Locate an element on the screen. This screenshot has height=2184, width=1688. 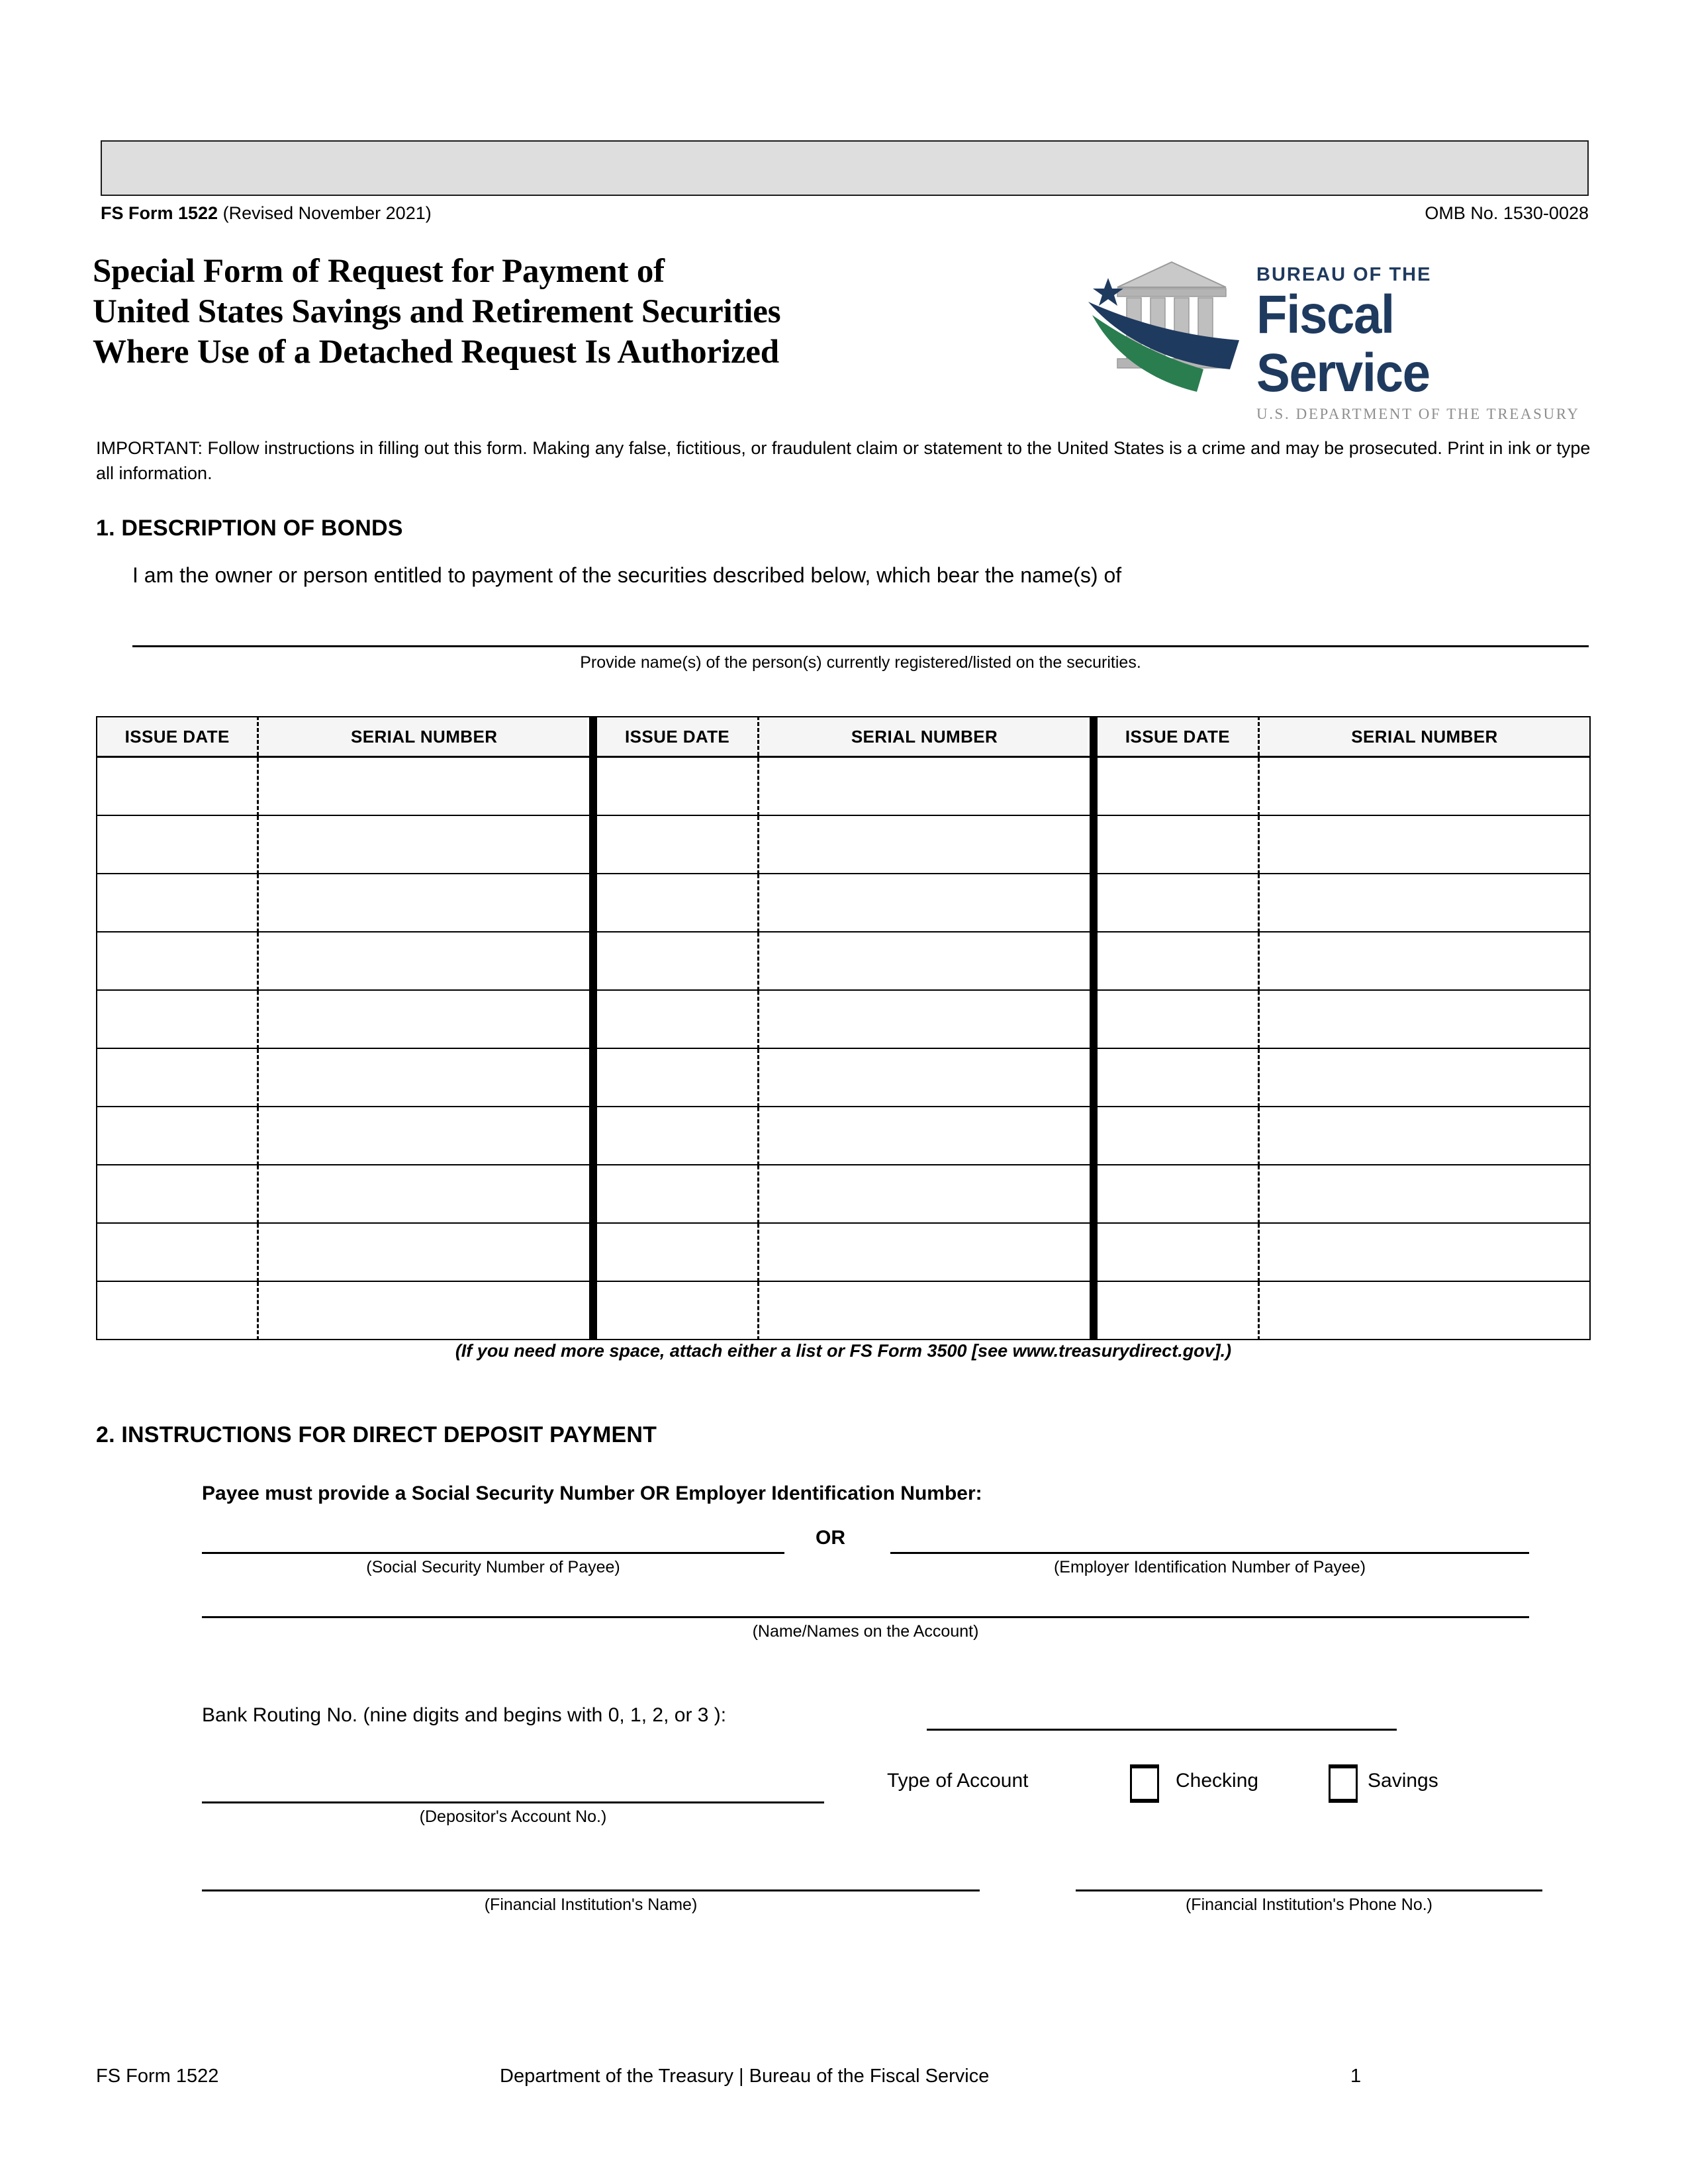
savings-checkbox is located at coordinates (1343, 1783).